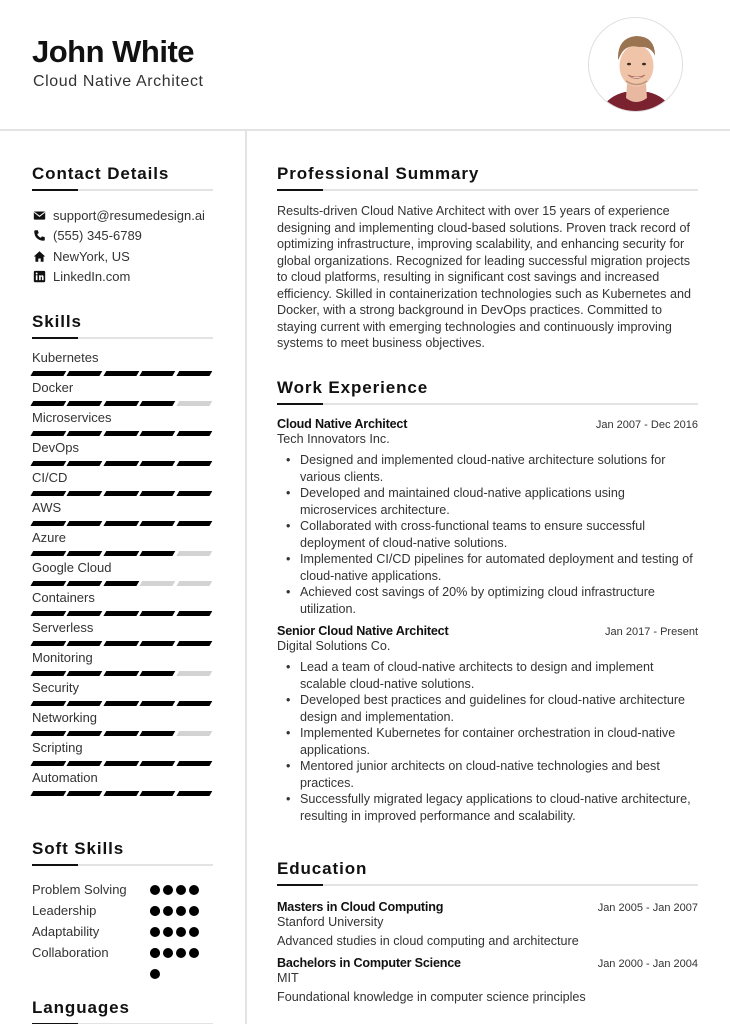  I want to click on skill-name: Azure, so click(49, 537).